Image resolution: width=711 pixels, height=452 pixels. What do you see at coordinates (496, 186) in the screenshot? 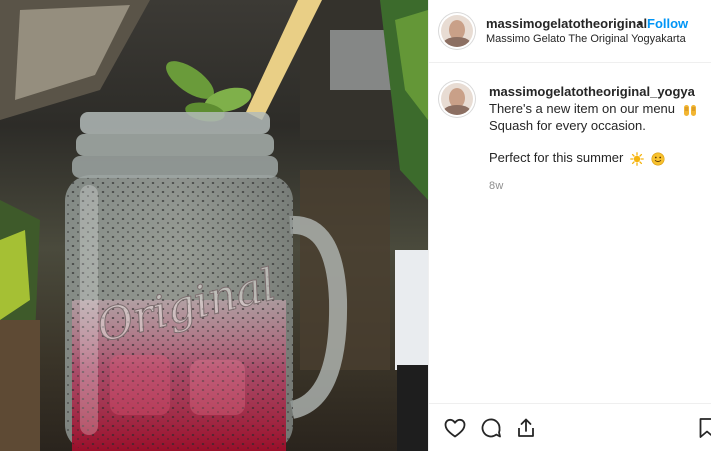
I see `post-timestamp: 8w` at bounding box center [496, 186].